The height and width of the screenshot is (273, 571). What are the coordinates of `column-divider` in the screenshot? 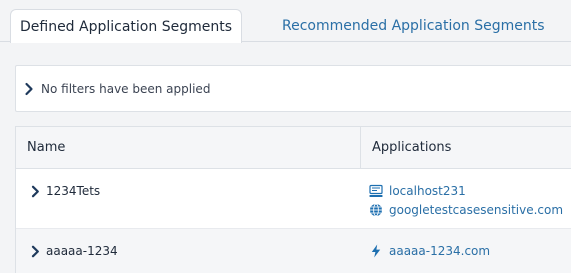 It's located at (360, 148).